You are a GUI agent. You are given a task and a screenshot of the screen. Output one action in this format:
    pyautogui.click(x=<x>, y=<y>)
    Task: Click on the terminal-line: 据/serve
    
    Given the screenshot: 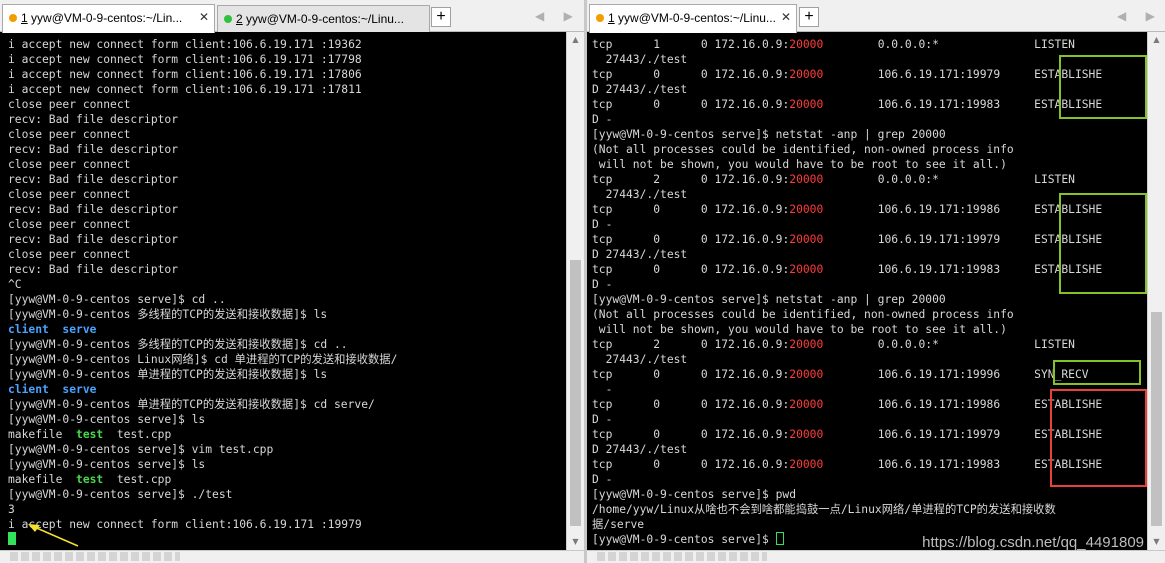 What is the action you would take?
    pyautogui.click(x=618, y=524)
    